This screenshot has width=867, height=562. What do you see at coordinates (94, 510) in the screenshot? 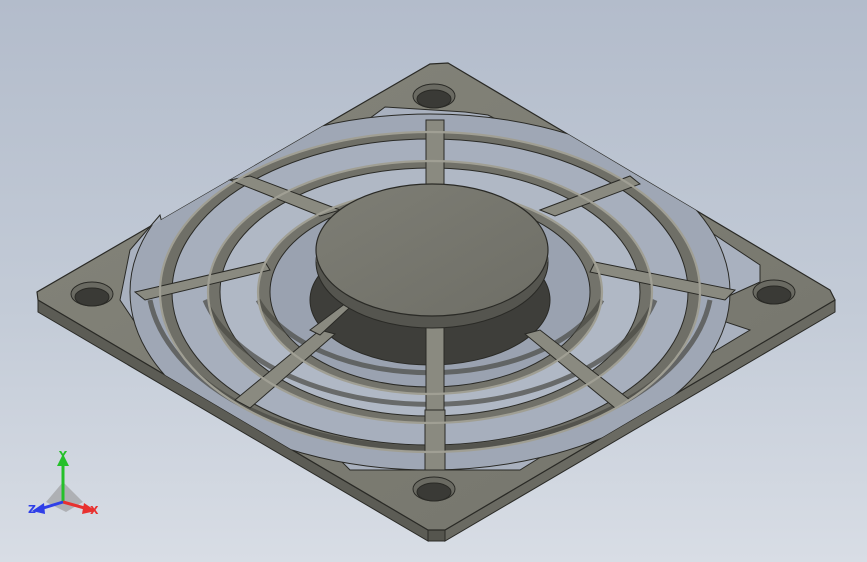
I see `x-axis-label: X` at bounding box center [94, 510].